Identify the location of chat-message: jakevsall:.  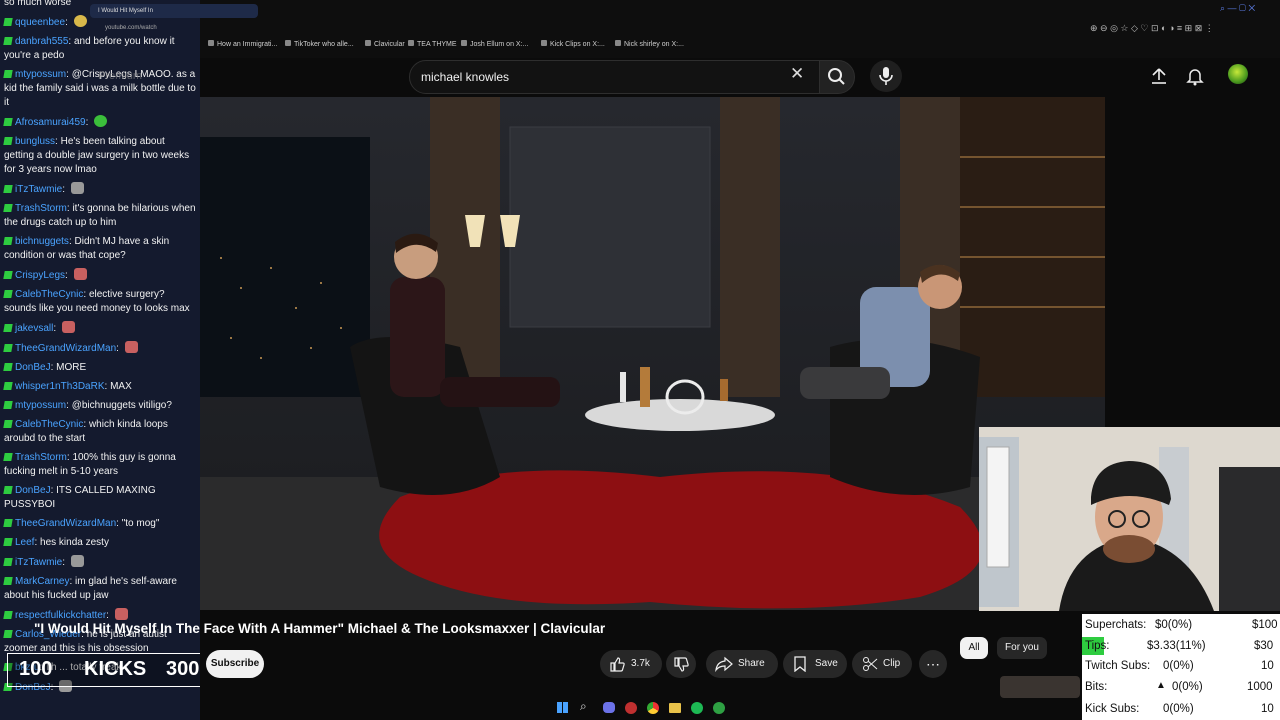
(100, 328).